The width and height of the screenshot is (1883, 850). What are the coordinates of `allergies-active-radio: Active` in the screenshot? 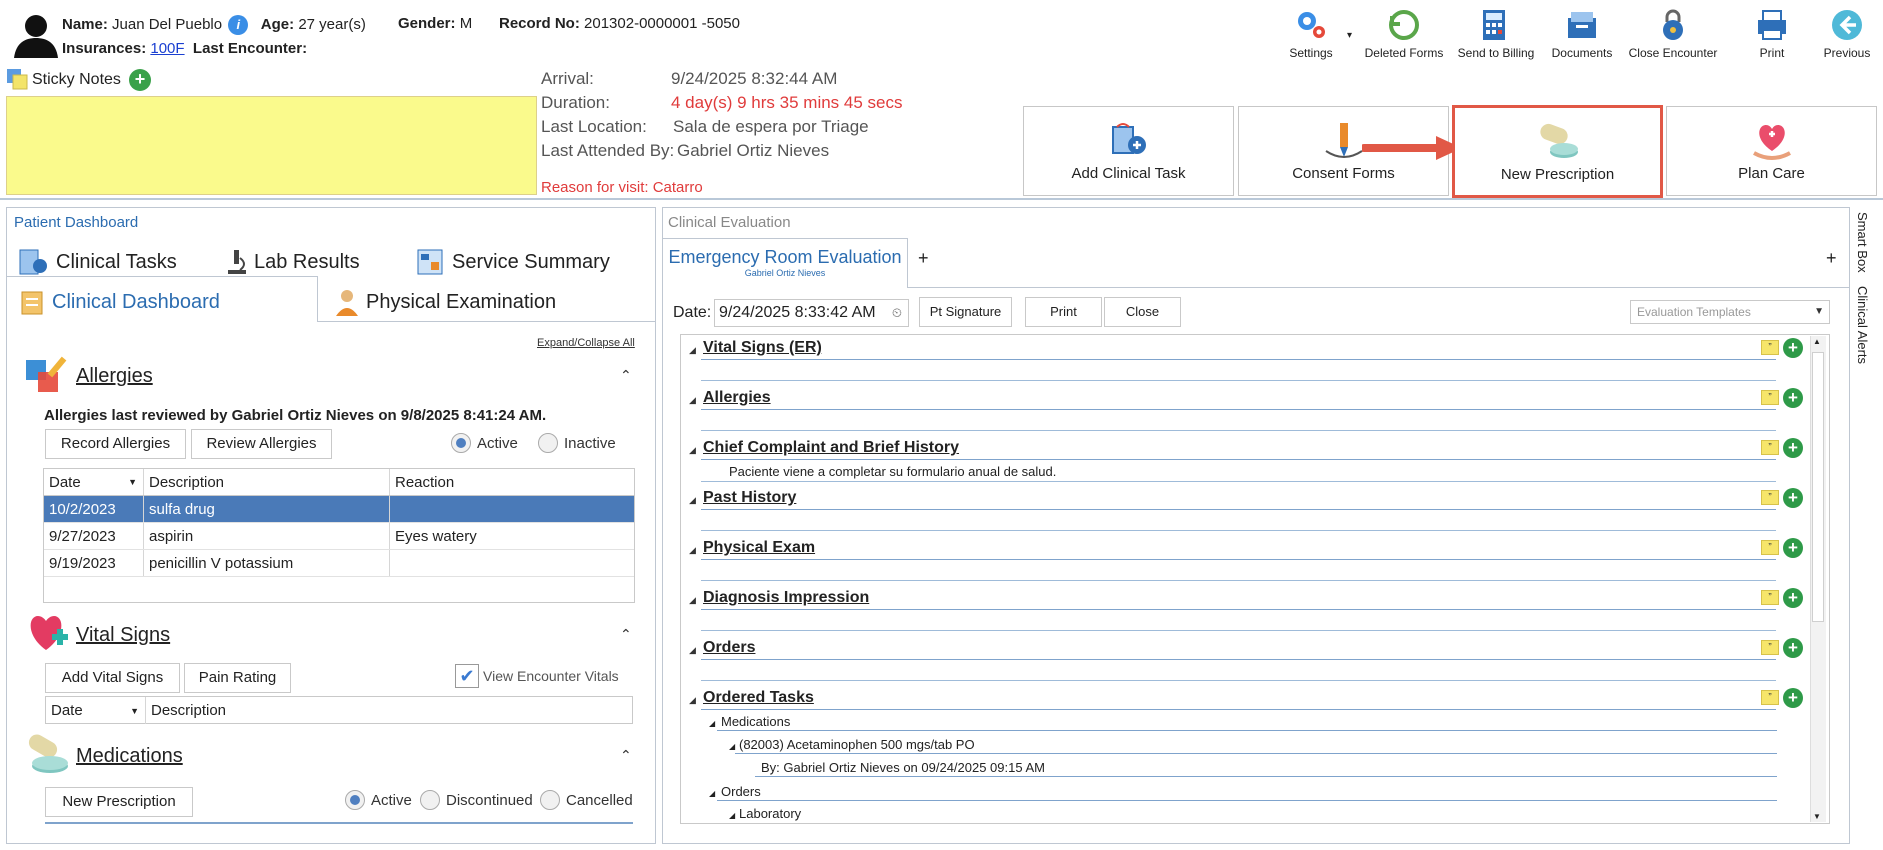 It's located at (484, 443).